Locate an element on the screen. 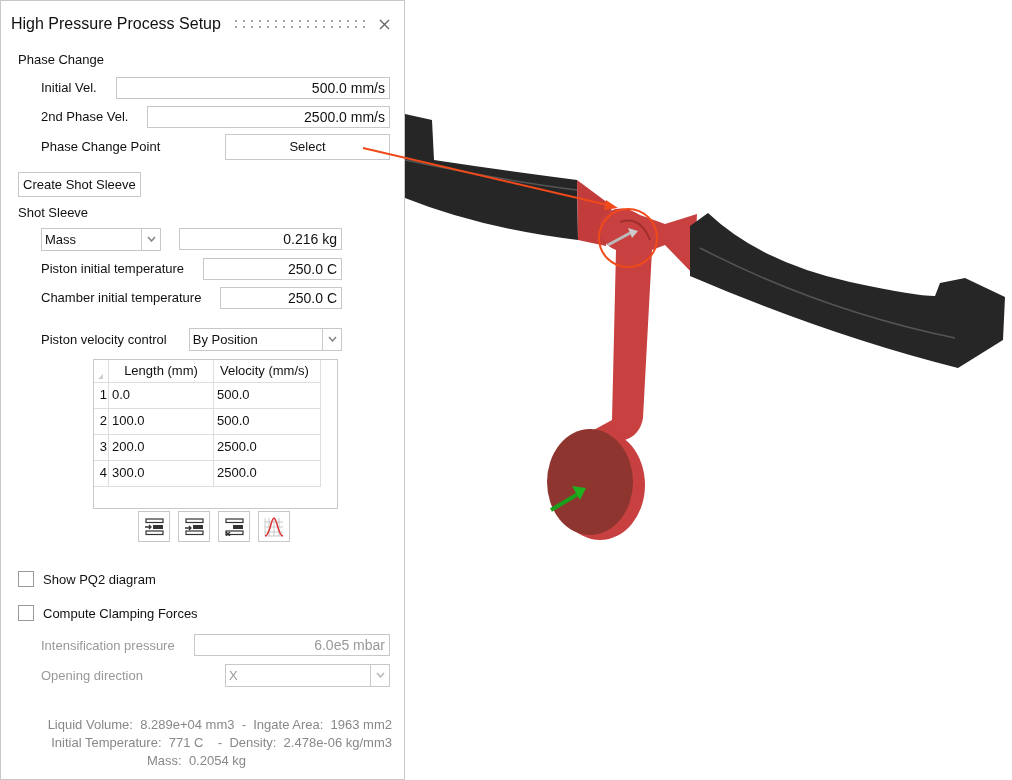  column-header: Velocity (mm/s) is located at coordinates (267, 371).